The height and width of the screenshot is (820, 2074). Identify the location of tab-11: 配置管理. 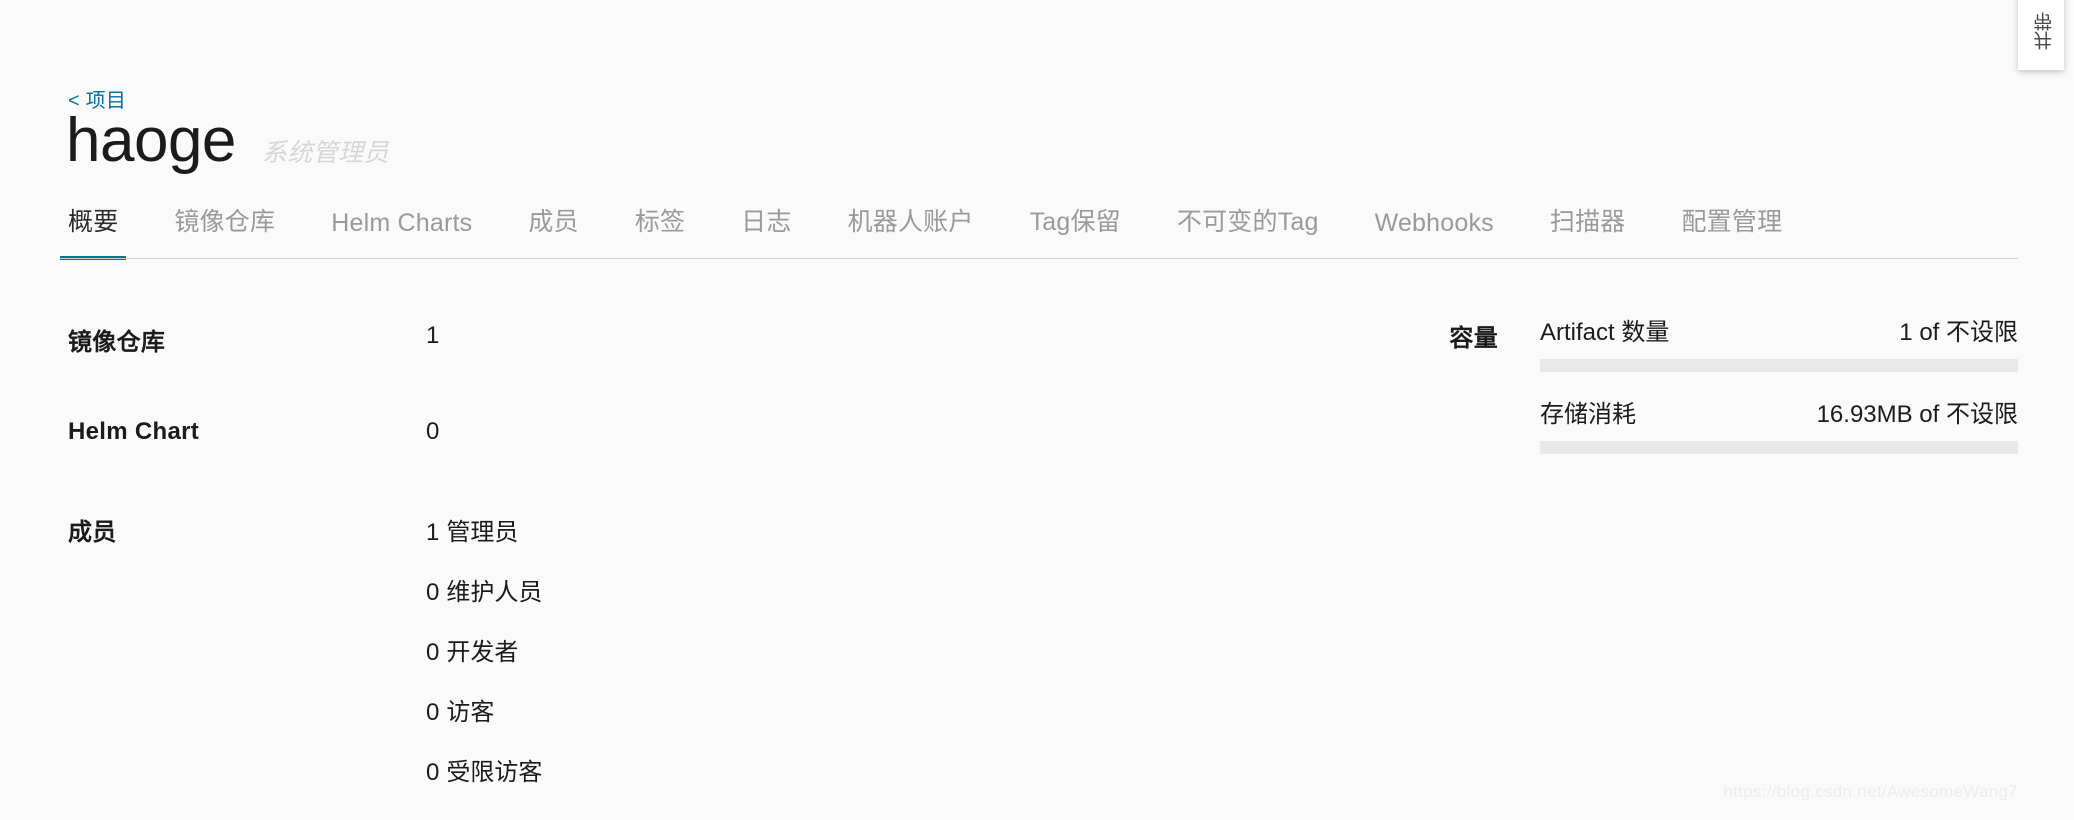
(1731, 231).